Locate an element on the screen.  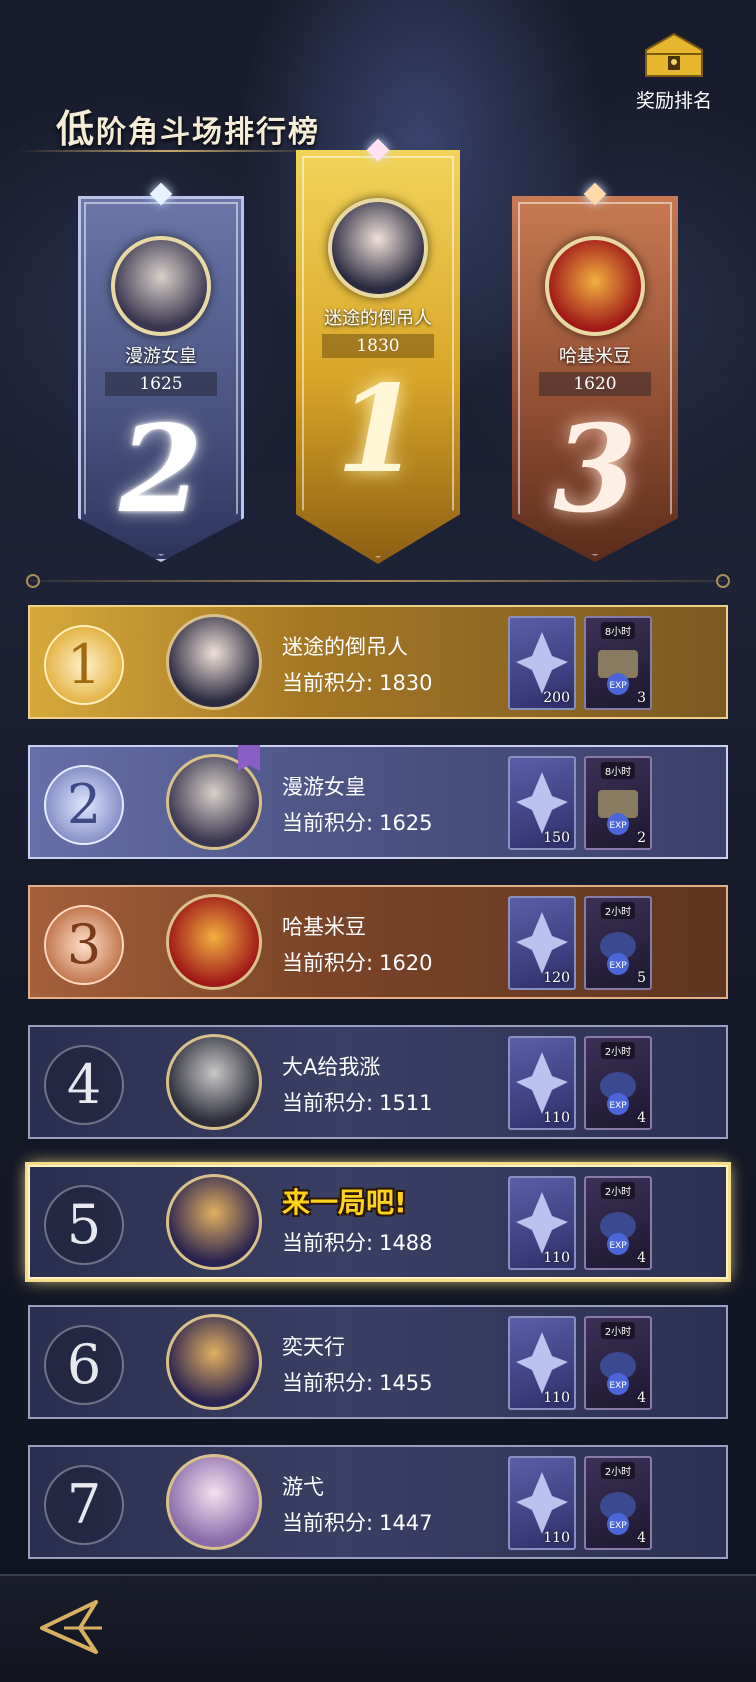
podium-rank-number: 2 is located at coordinates (161, 469).